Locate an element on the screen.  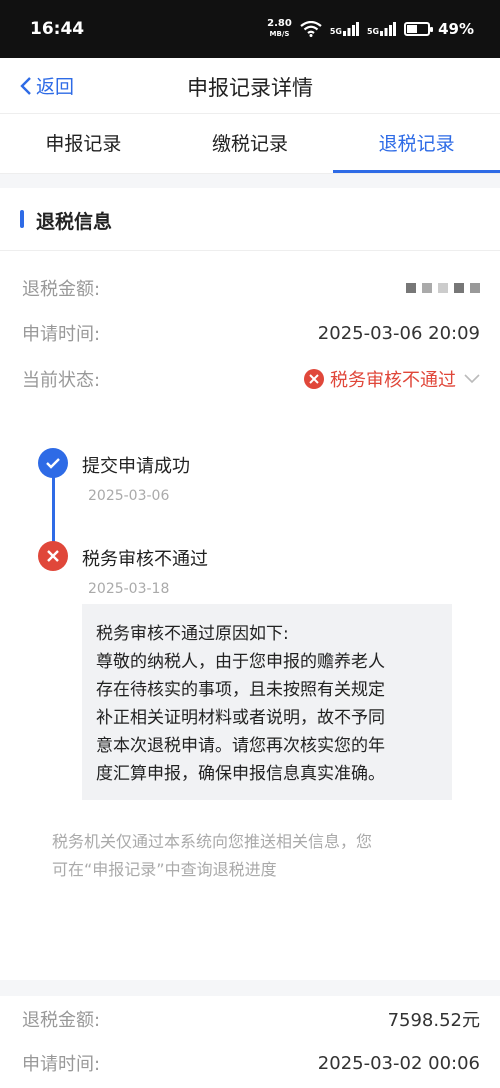
reason-line: 税务审核不通过原因如下: is located at coordinates (192, 634).